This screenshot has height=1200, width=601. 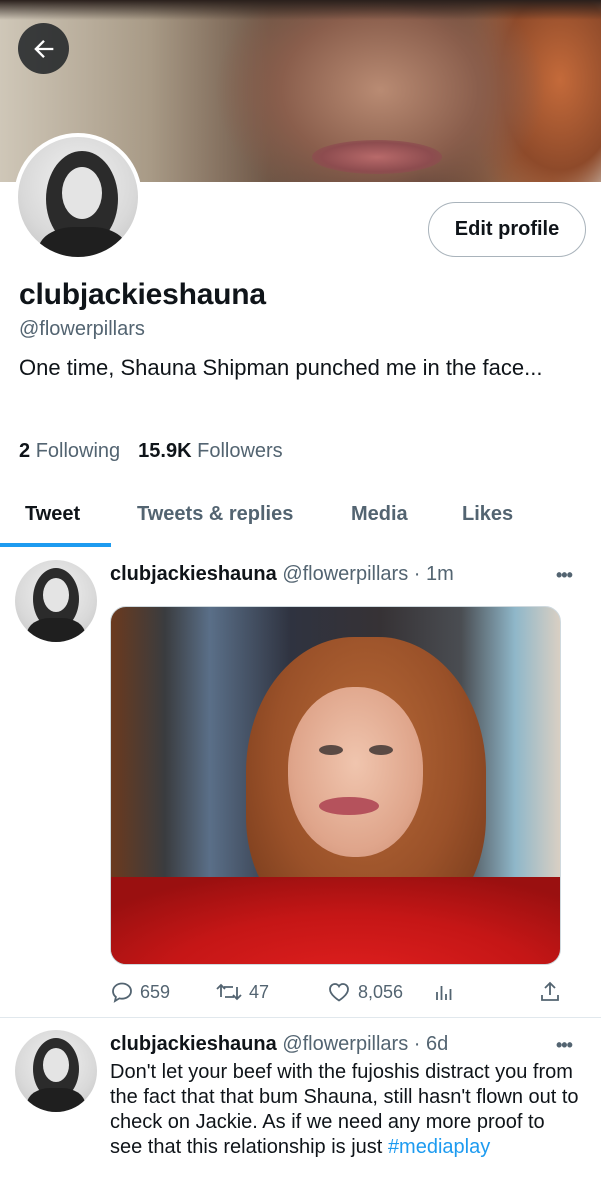 I want to click on retweet-count: 47, so click(x=259, y=991).